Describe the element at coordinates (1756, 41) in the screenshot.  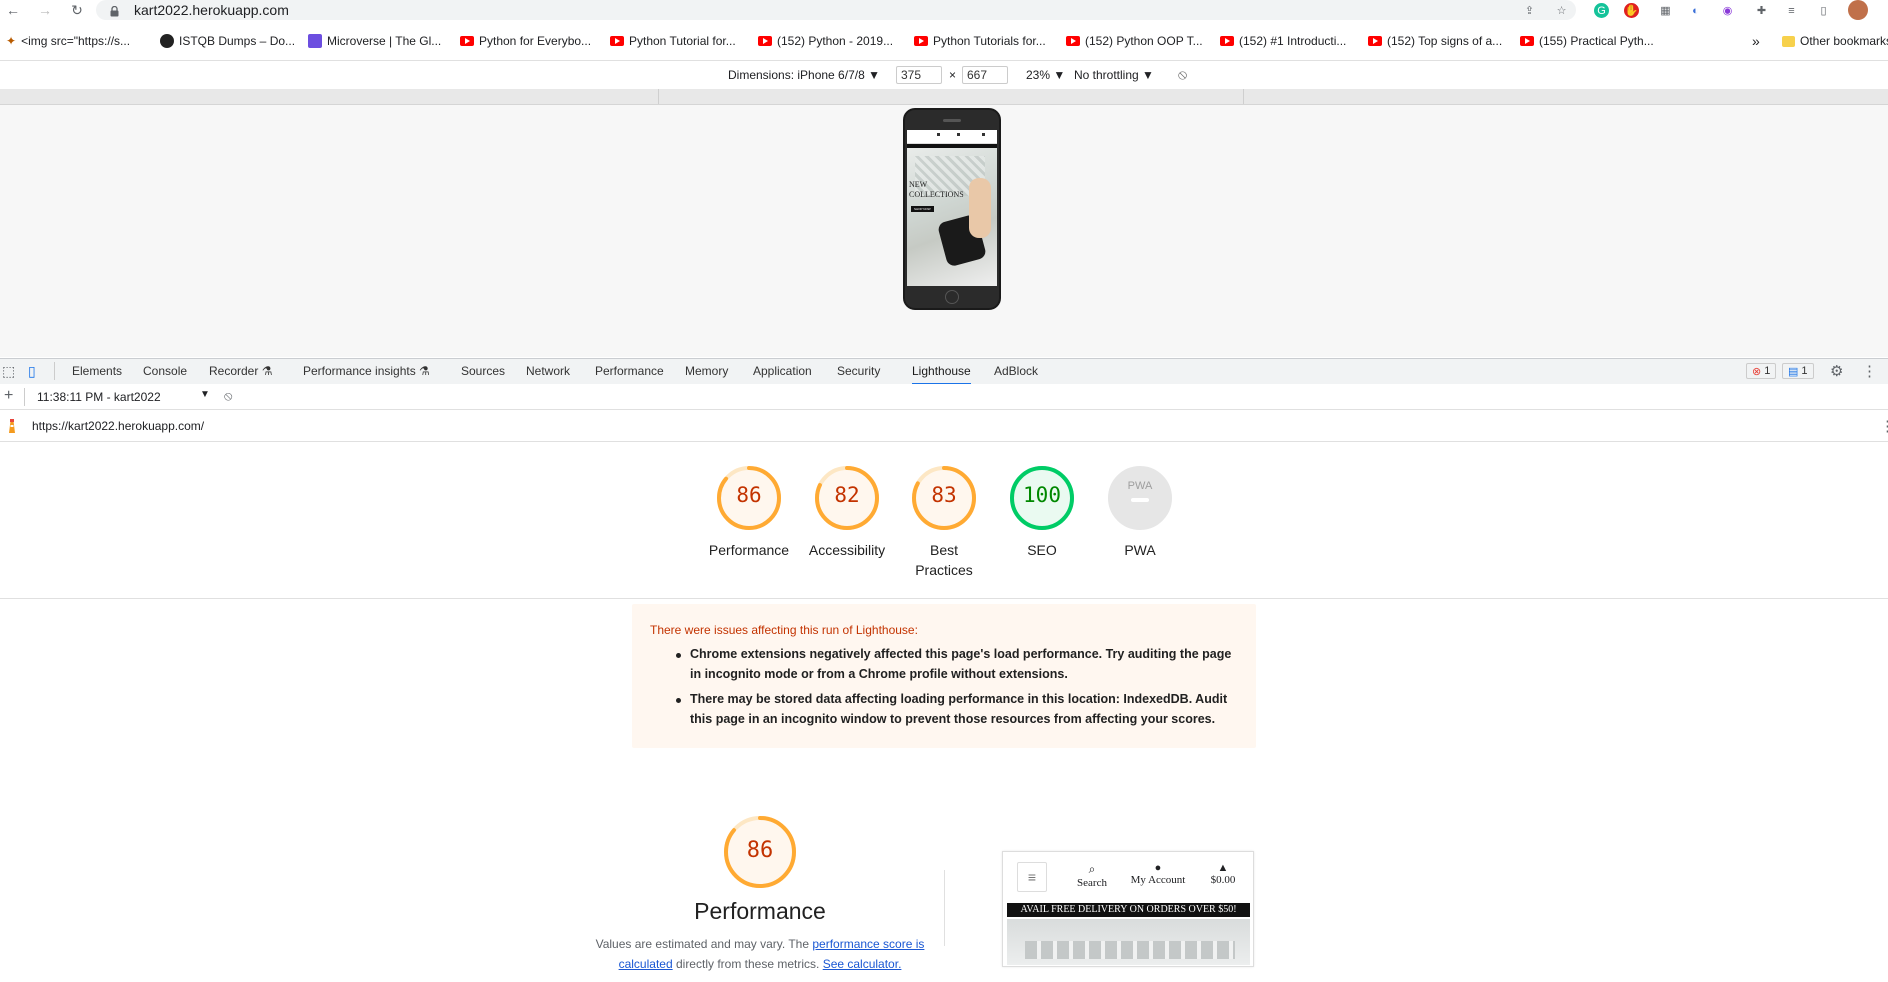
I see `bookmarks-overflow-button: »` at that location.